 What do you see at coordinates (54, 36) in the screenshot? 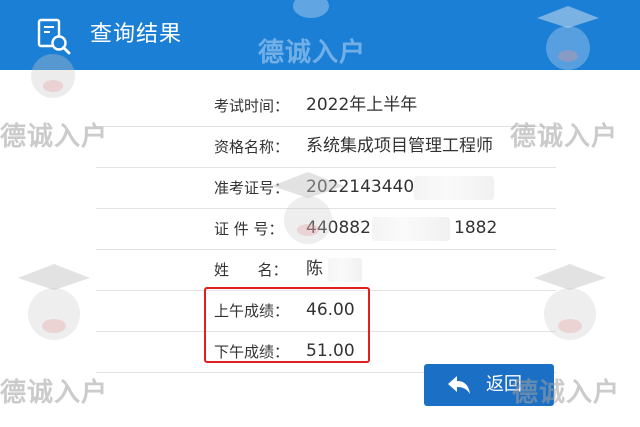
I see `document-search-icon` at bounding box center [54, 36].